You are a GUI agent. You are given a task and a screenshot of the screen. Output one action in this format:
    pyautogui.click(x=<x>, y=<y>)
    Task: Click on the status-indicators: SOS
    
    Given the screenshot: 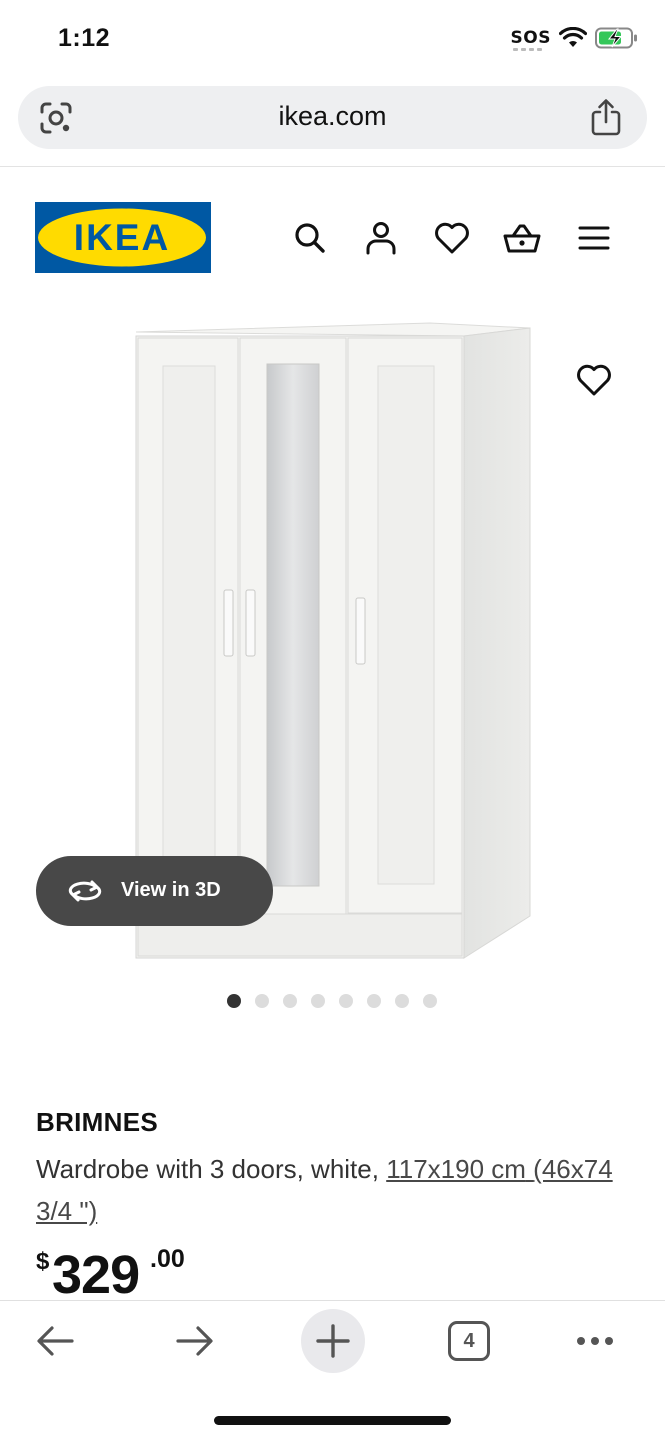 What is the action you would take?
    pyautogui.click(x=574, y=39)
    